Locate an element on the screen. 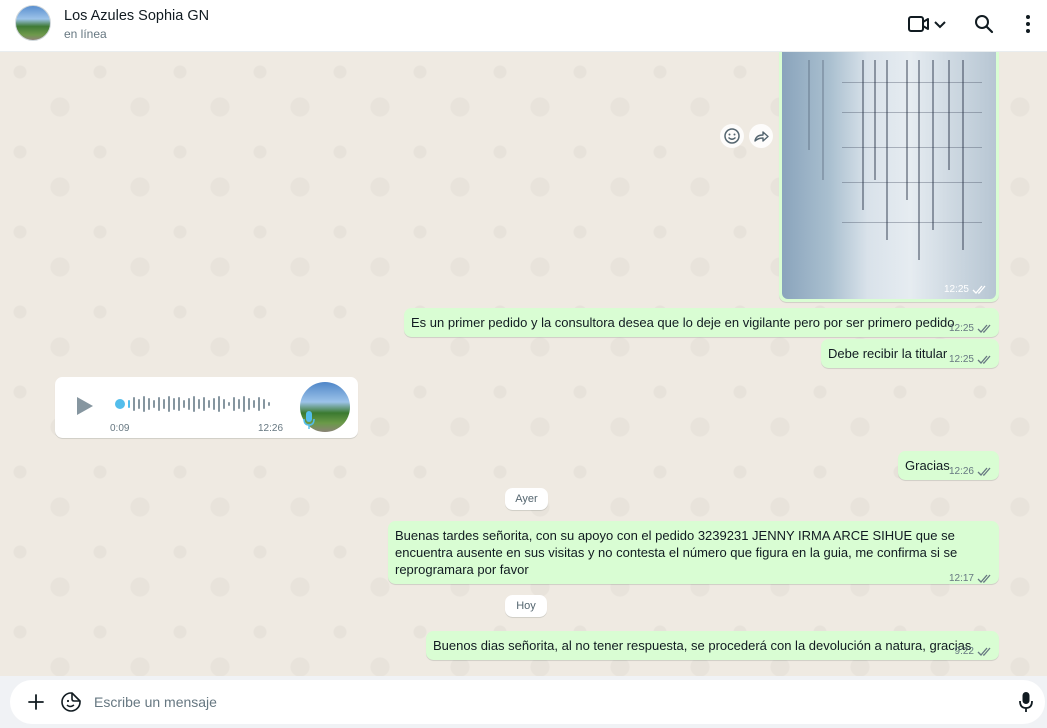 Image resolution: width=1047 pixels, height=728 pixels. emoji-button is located at coordinates (71, 702).